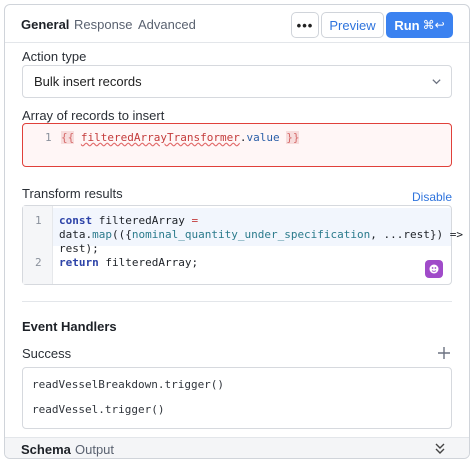 The image size is (474, 462). I want to click on run-shortcut: ⌘↩, so click(433, 25).